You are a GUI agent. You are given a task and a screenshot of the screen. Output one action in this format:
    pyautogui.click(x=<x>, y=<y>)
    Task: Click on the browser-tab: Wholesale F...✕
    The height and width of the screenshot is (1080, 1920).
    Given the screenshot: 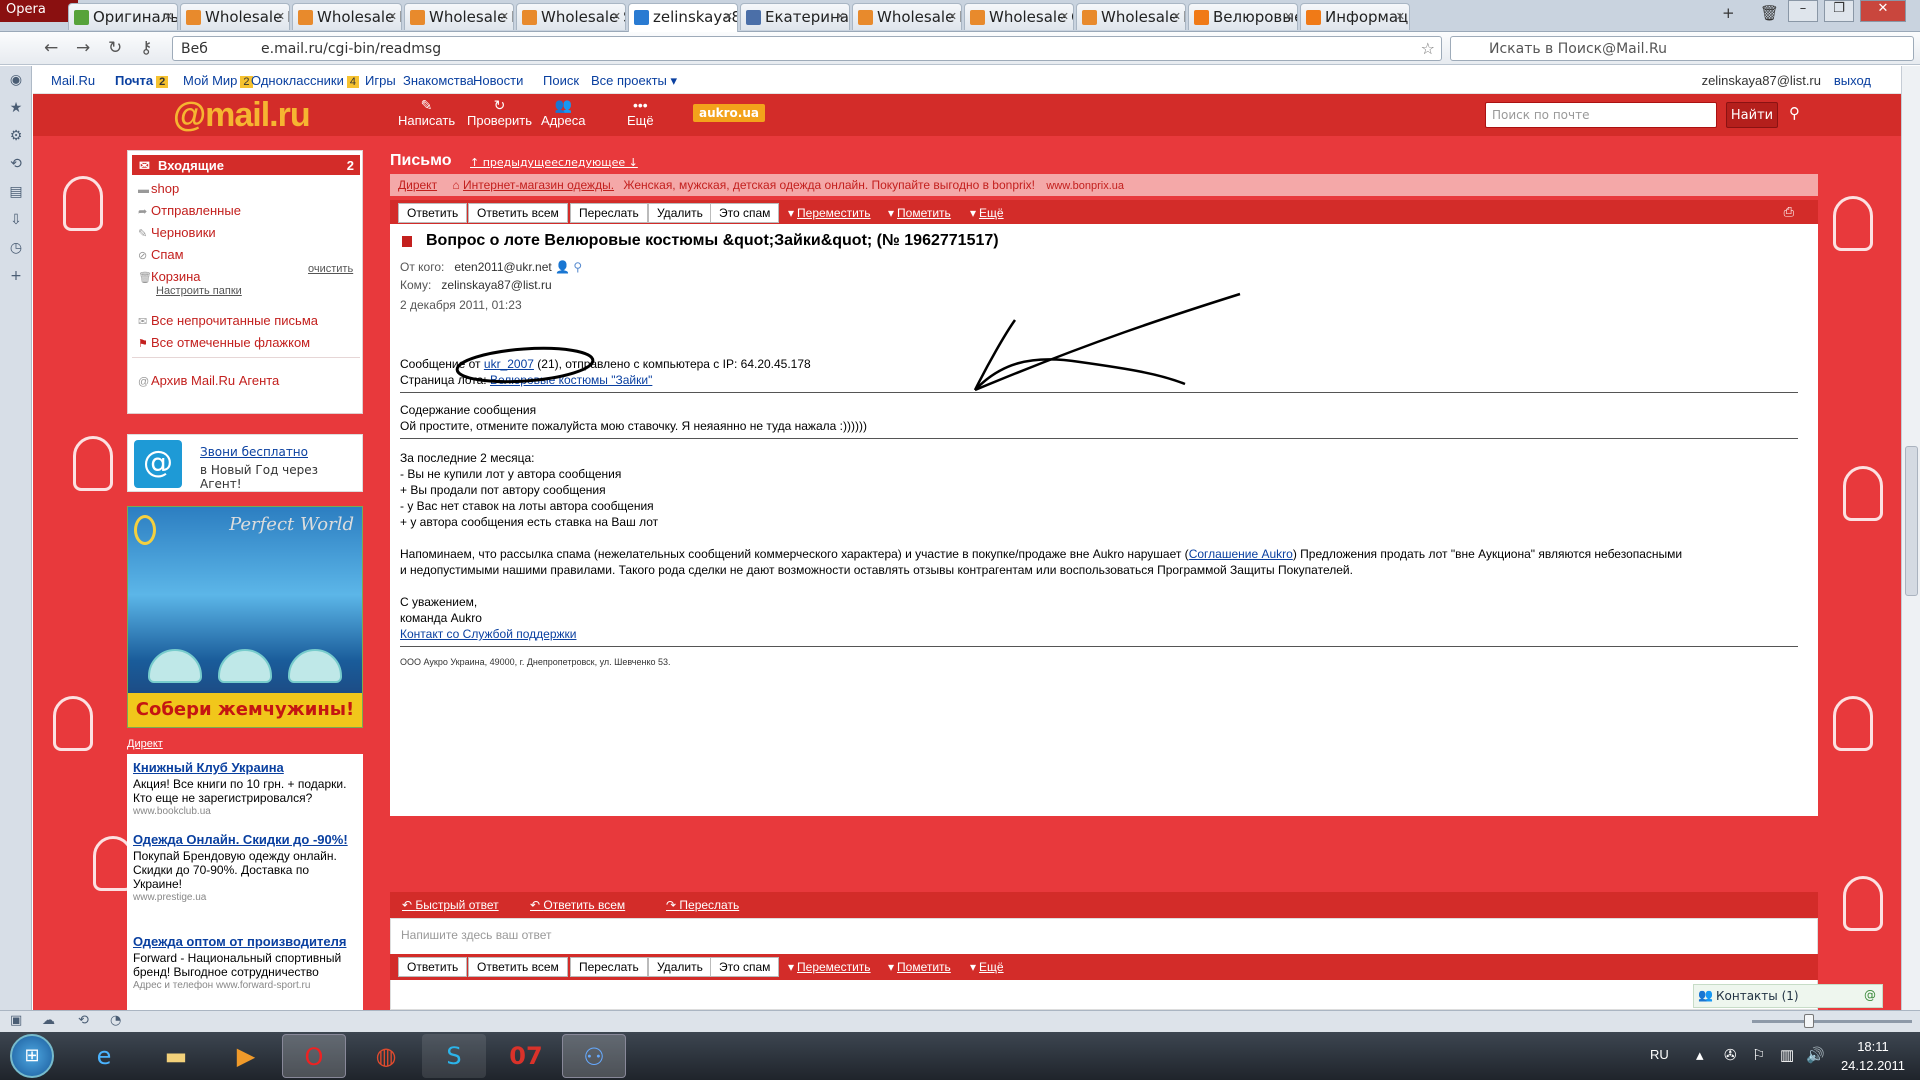 What is the action you would take?
    pyautogui.click(x=1131, y=16)
    